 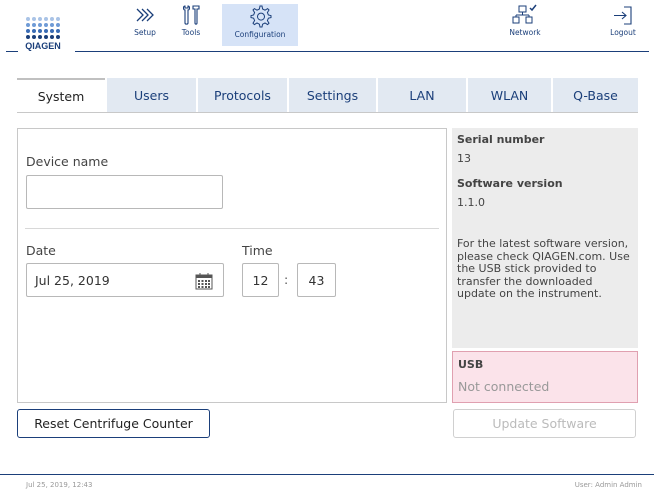 What do you see at coordinates (504, 386) in the screenshot?
I see `usb-status-value: Not connected` at bounding box center [504, 386].